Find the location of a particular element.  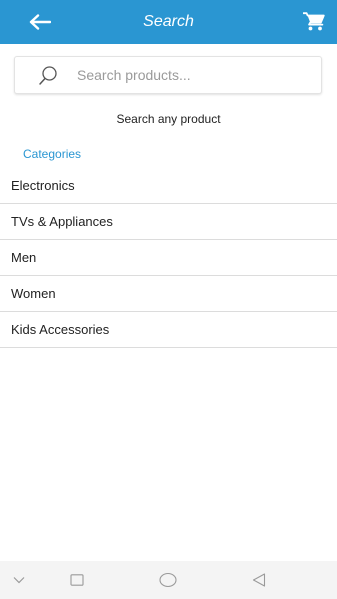

chevron-down-icon is located at coordinates (19, 580).